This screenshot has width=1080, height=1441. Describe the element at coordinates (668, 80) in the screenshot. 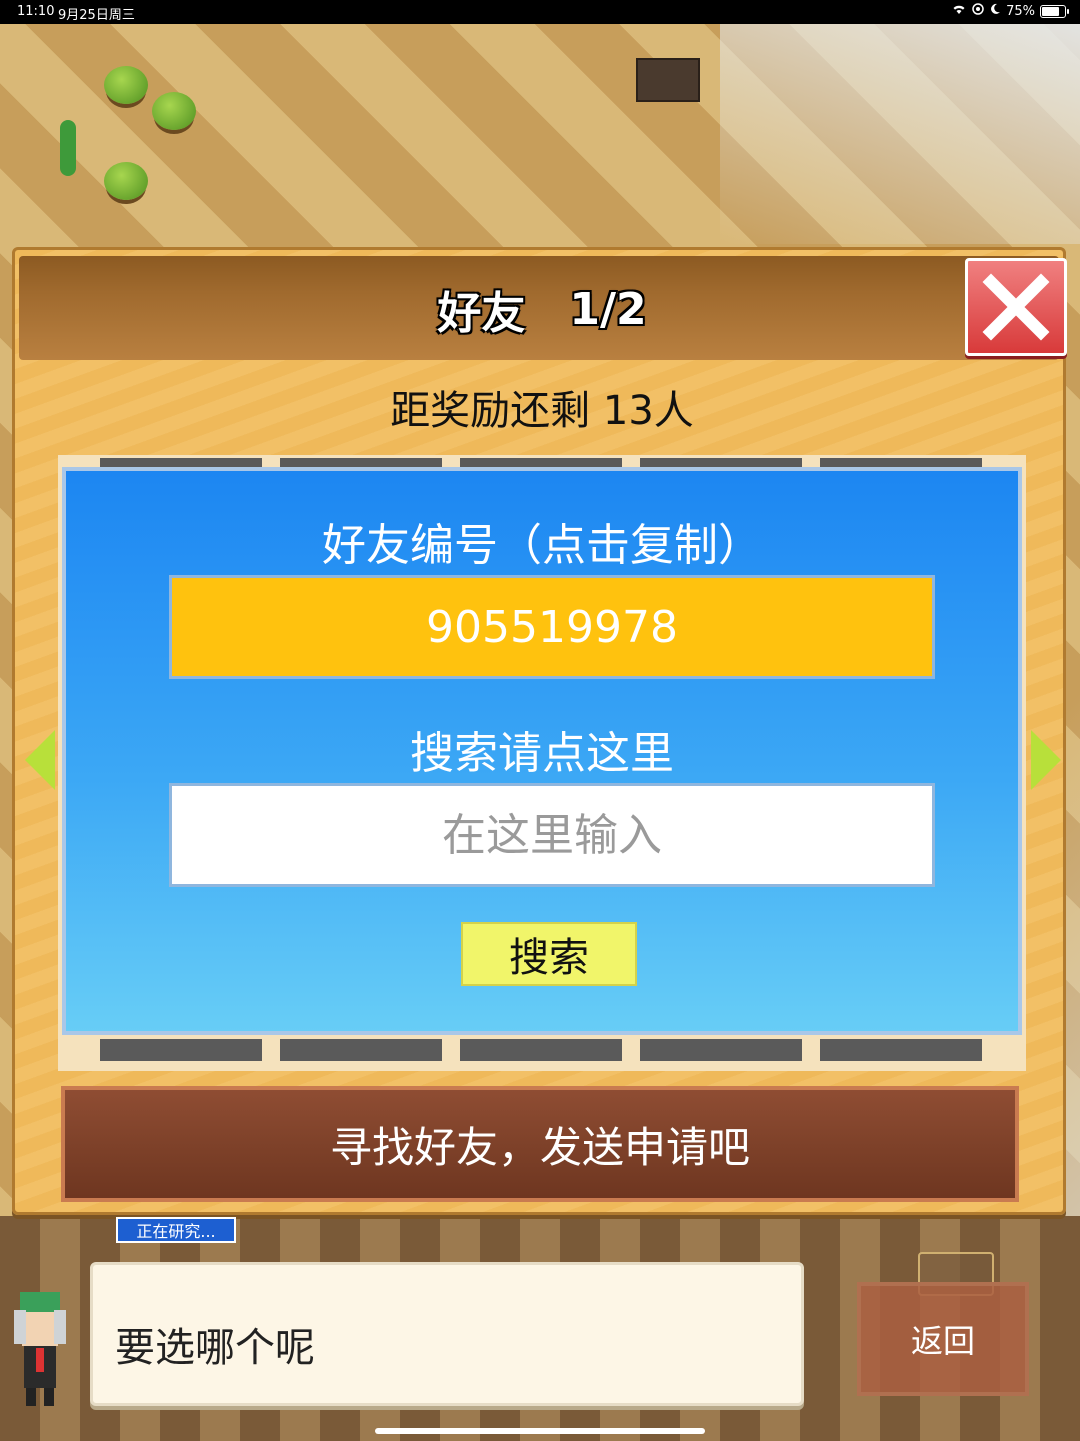

I see `hut-sprite` at that location.